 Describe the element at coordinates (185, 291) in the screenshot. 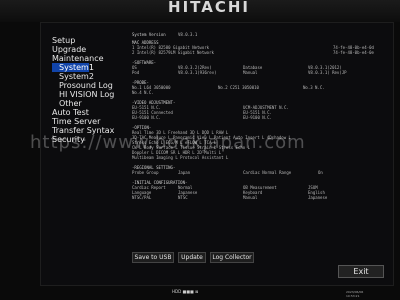

I see `hdd-status: HDD ■■■ ⊠` at that location.